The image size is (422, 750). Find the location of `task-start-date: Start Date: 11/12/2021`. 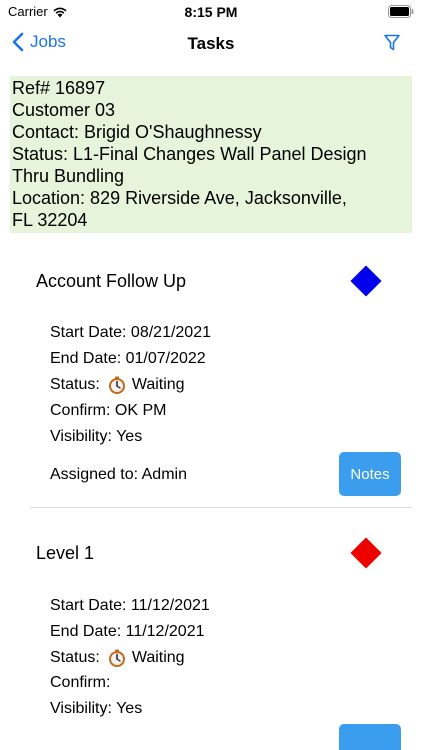

task-start-date: Start Date: 11/12/2021 is located at coordinates (130, 605).